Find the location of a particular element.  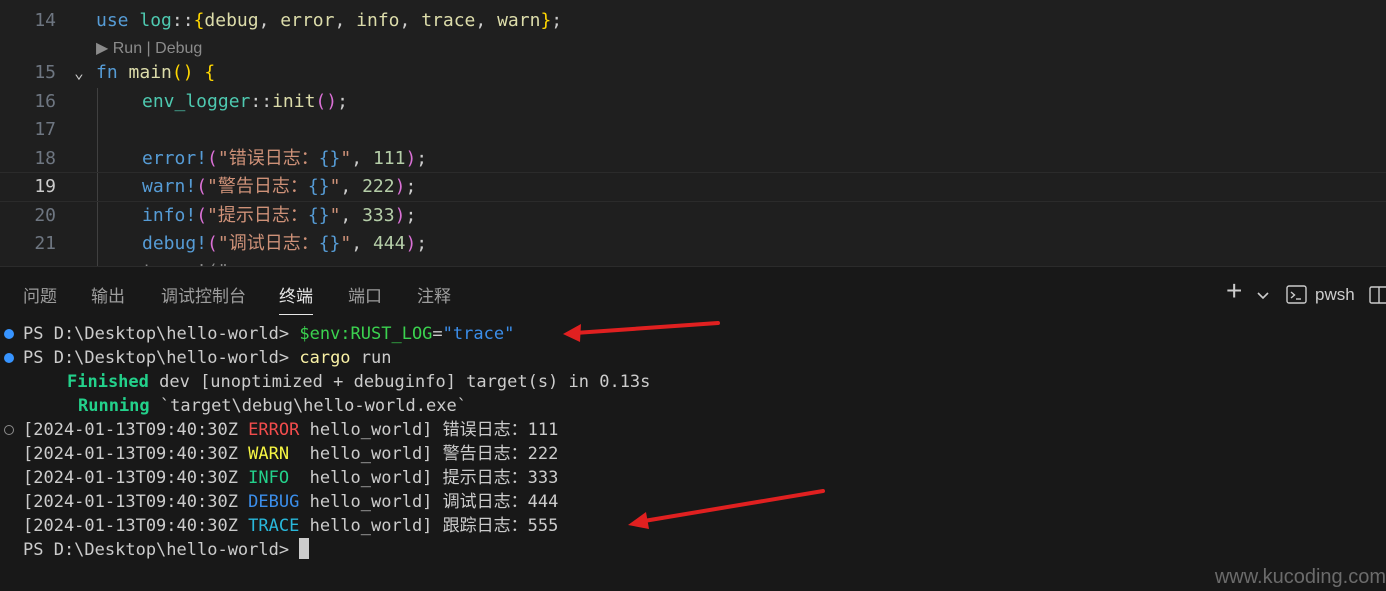

line-number: 20 is located at coordinates (45, 215).